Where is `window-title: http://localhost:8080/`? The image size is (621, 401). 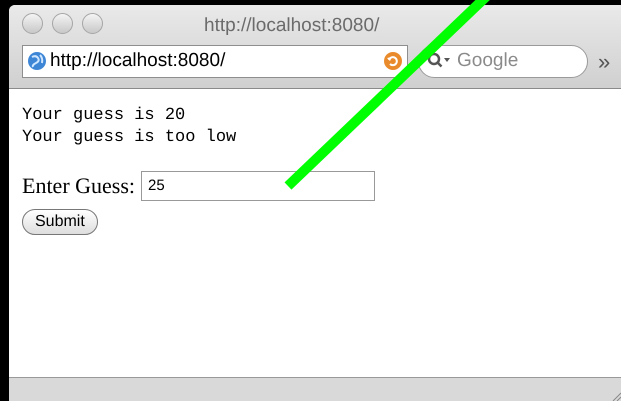
window-title: http://localhost:8080/ is located at coordinates (292, 26).